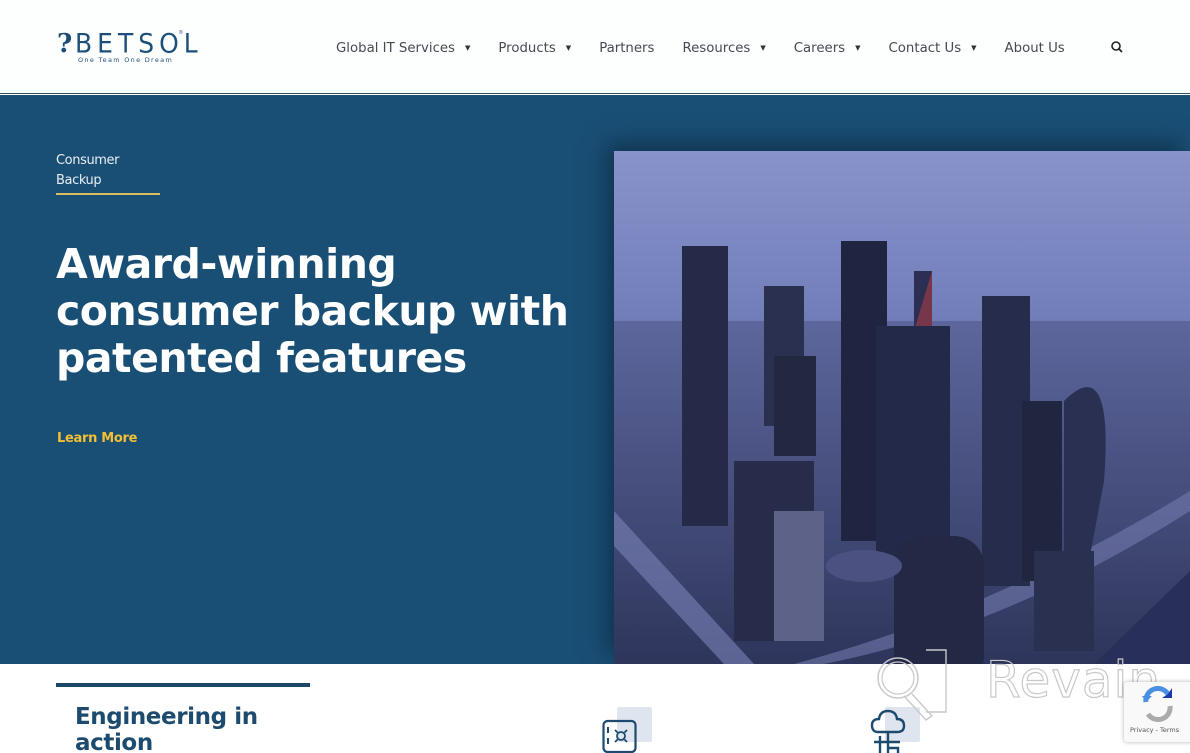 Image resolution: width=1190 pixels, height=753 pixels. I want to click on feature-icon-safe, so click(628, 729).